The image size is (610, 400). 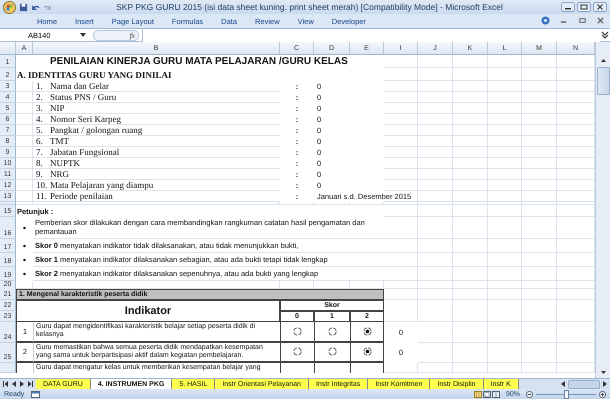 What do you see at coordinates (9, 7) in the screenshot?
I see `office-button` at bounding box center [9, 7].